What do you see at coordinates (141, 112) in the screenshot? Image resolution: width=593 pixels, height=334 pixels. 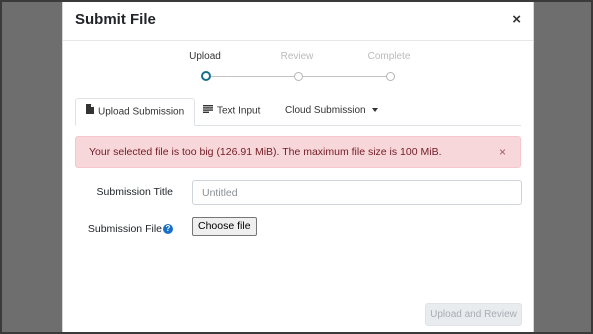 I see `tab-upload-submission-label: Upload Submission` at bounding box center [141, 112].